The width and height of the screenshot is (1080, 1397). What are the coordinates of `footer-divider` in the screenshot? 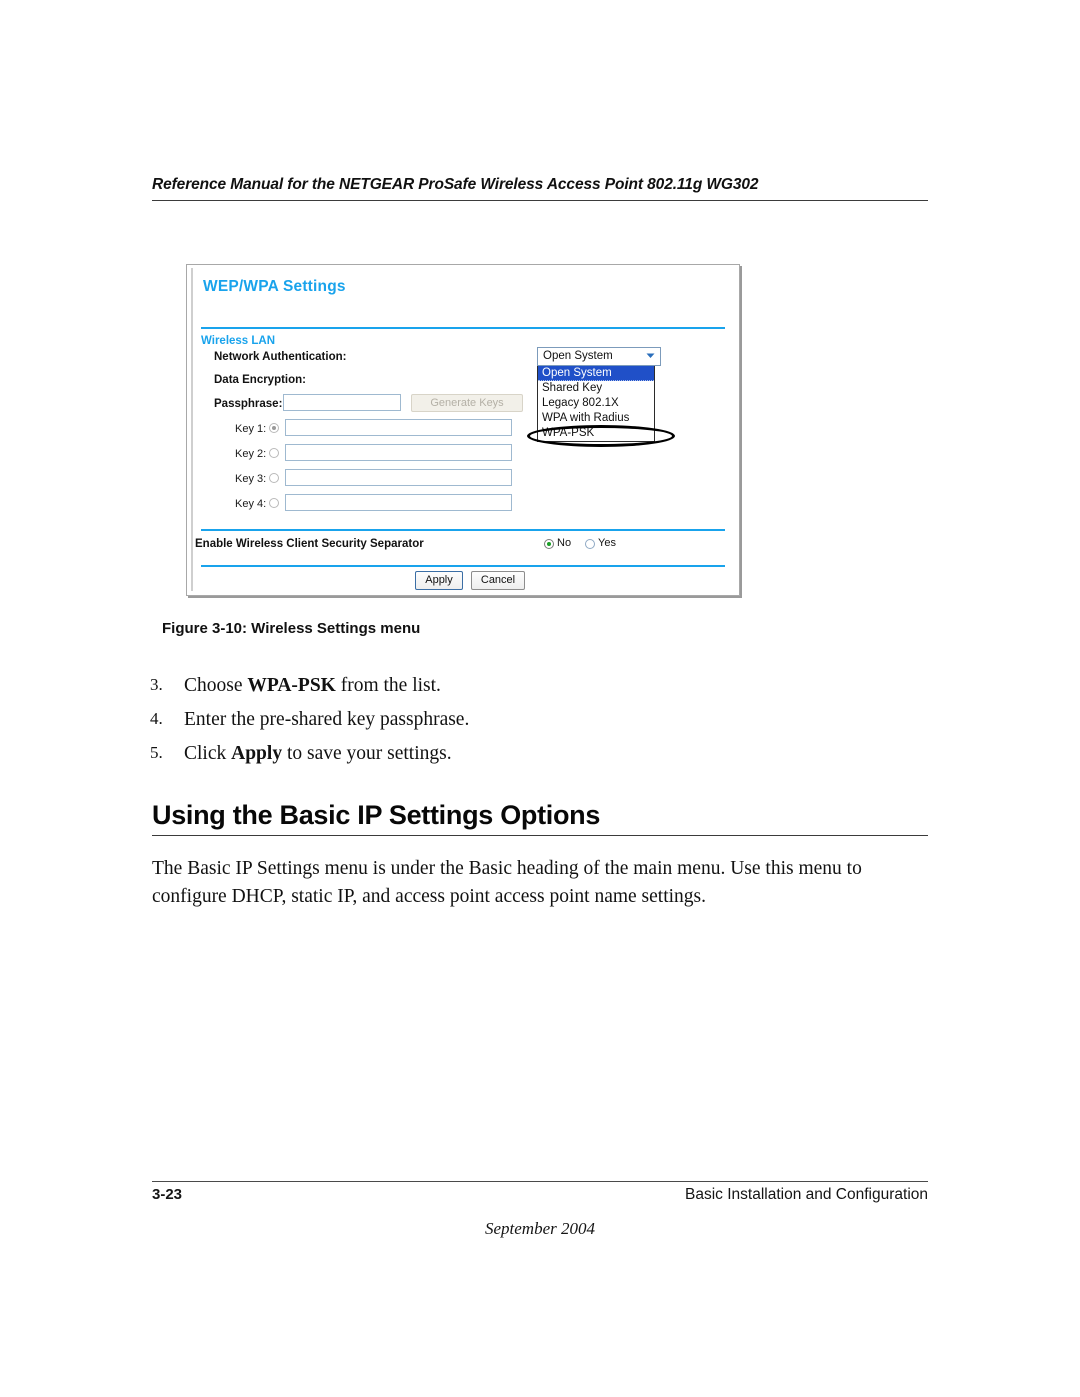 It's located at (540, 1181).